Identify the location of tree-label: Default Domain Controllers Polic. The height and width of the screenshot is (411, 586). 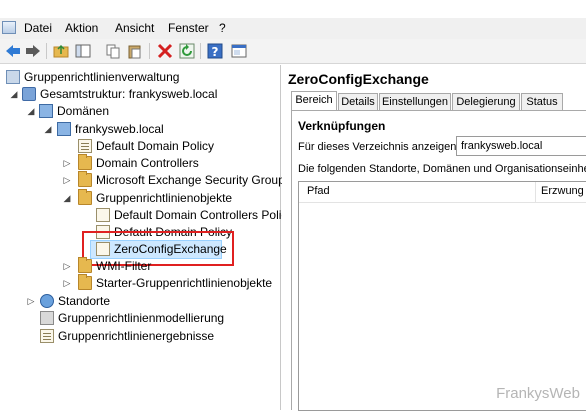
(201, 215).